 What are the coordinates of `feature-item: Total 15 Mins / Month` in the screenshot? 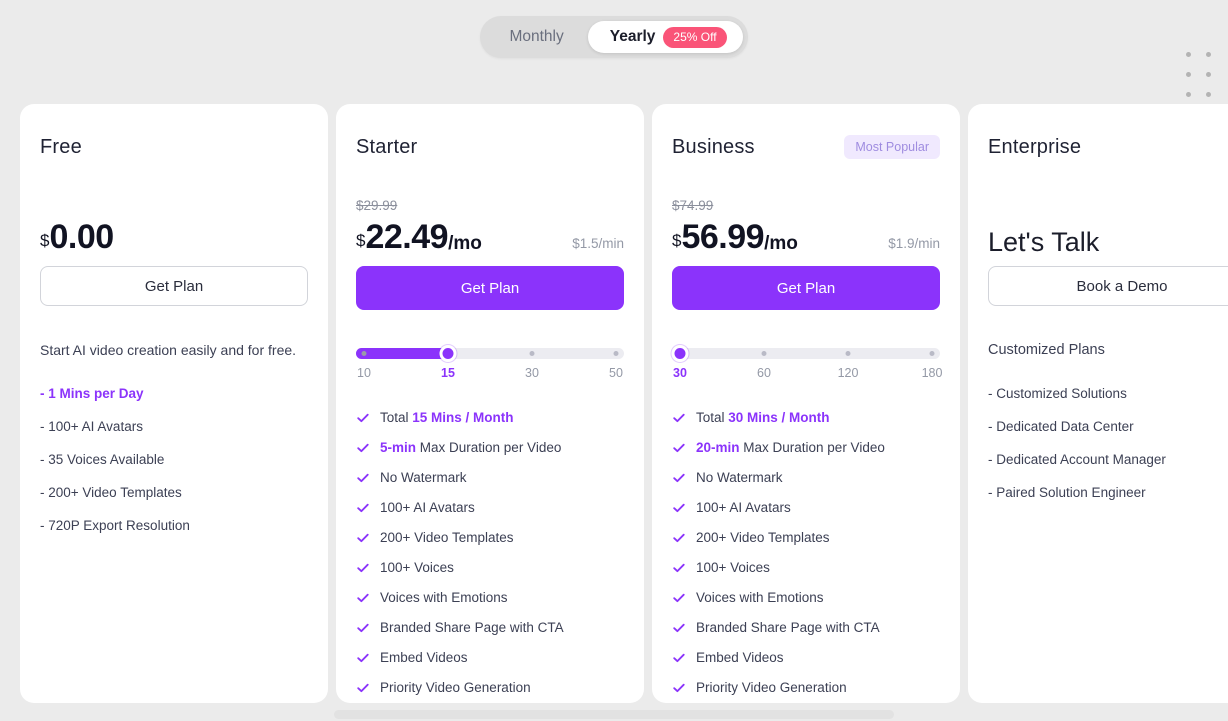 It's located at (490, 417).